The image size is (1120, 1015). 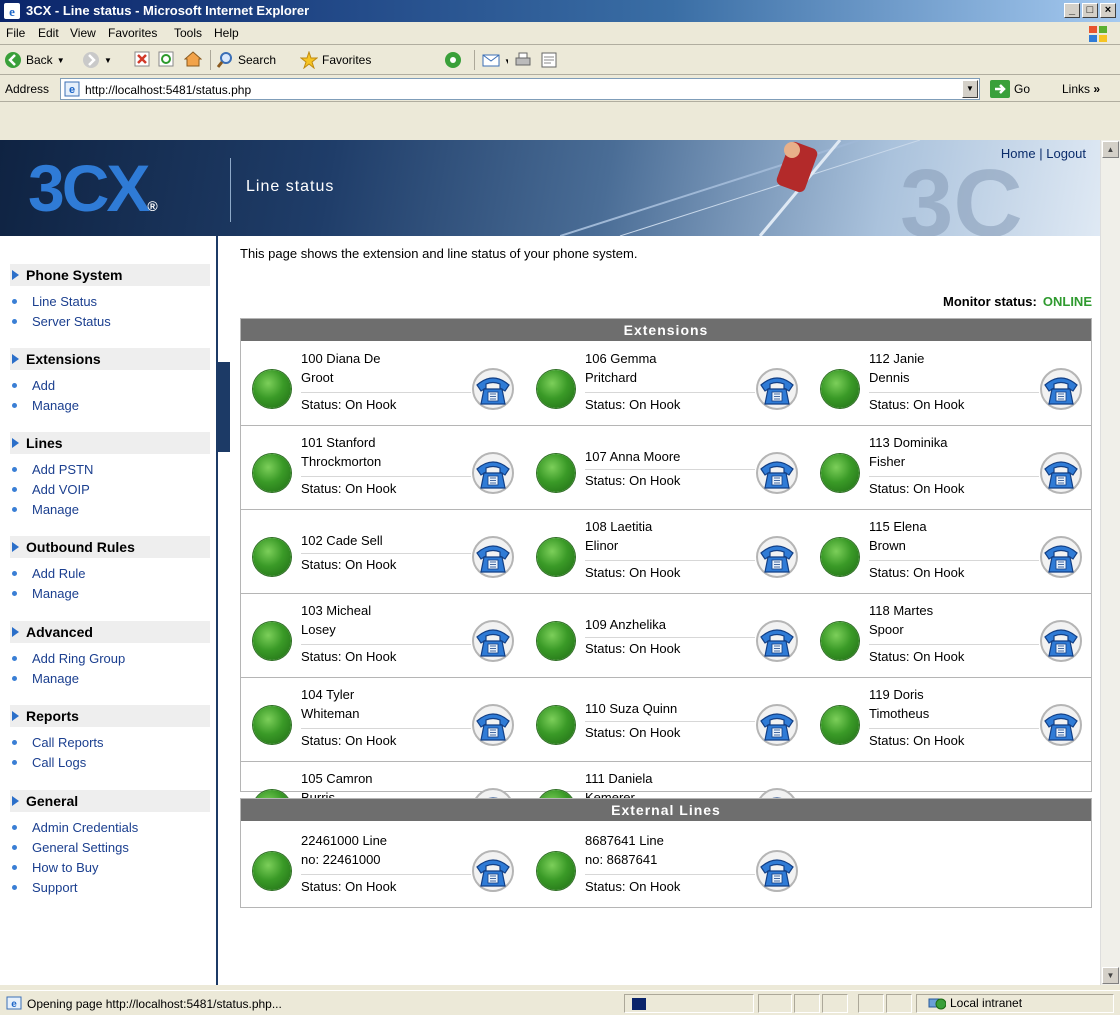 I want to click on entry-name: 106 Gemma Pritchard, so click(x=665, y=368).